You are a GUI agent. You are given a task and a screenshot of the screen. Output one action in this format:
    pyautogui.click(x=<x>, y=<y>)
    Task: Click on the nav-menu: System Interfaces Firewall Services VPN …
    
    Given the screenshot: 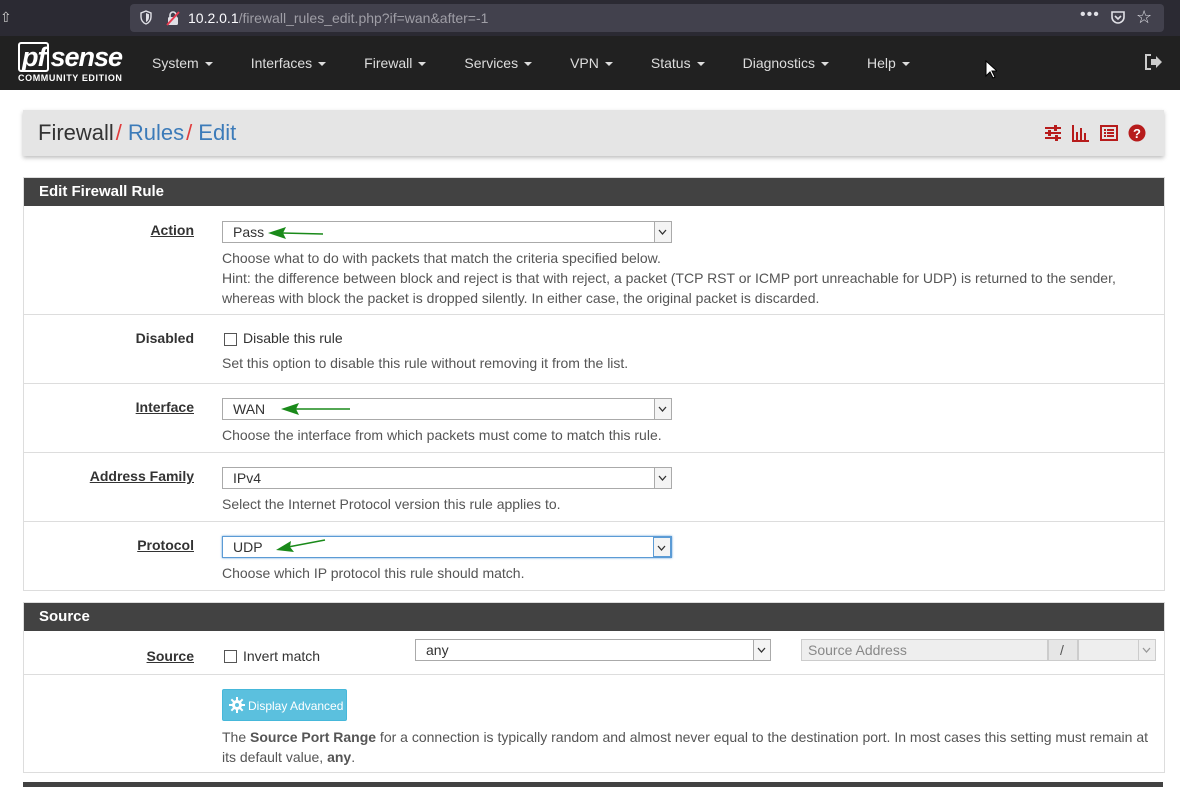 What is the action you would take?
    pyautogui.click(x=550, y=63)
    